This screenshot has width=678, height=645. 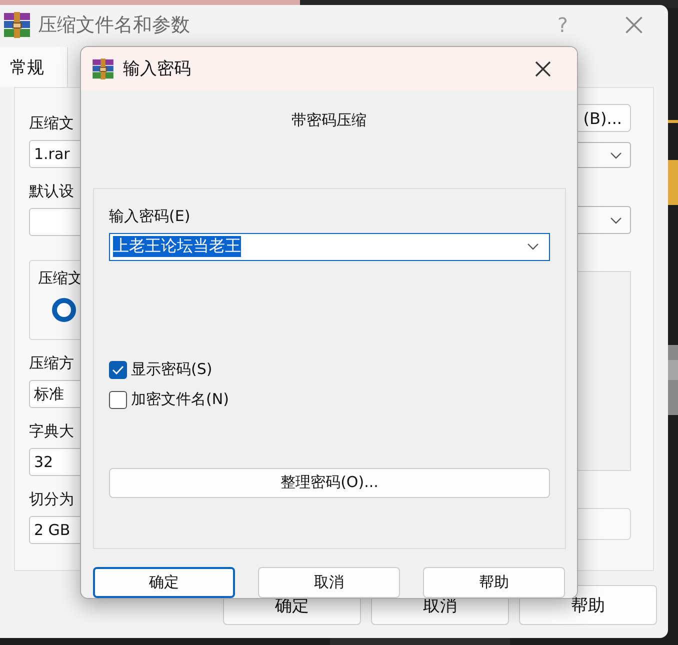 What do you see at coordinates (34, 67) in the screenshot?
I see `tab: 常规` at bounding box center [34, 67].